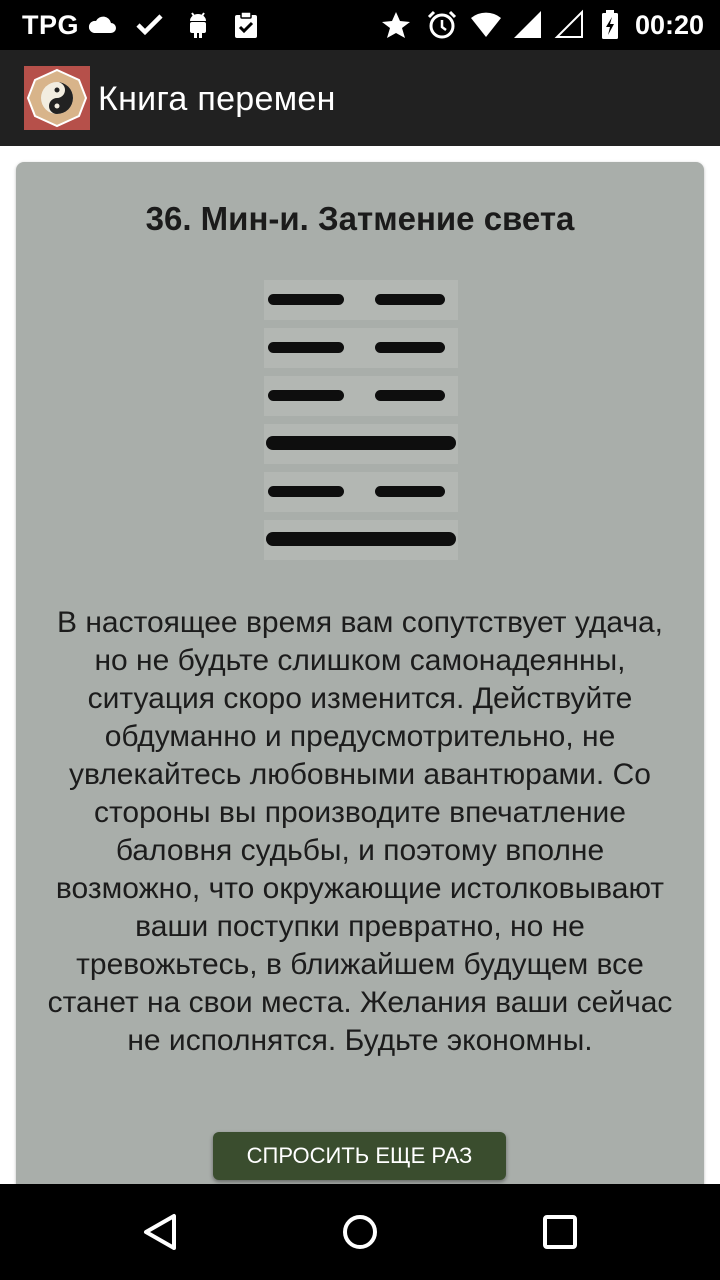 This screenshot has width=720, height=1280. Describe the element at coordinates (360, 774) in the screenshot. I see `prediction-line: увлекайтесь любовными авантюрами. Со` at that location.